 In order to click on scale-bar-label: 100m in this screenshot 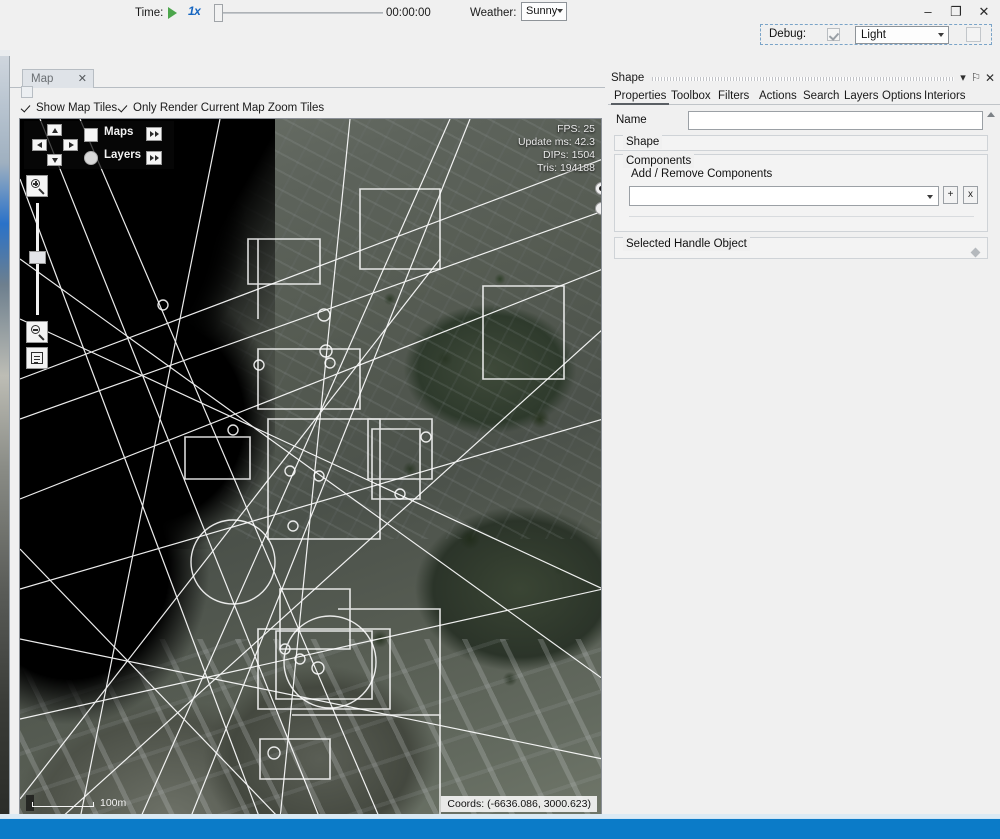, I will do `click(113, 803)`.